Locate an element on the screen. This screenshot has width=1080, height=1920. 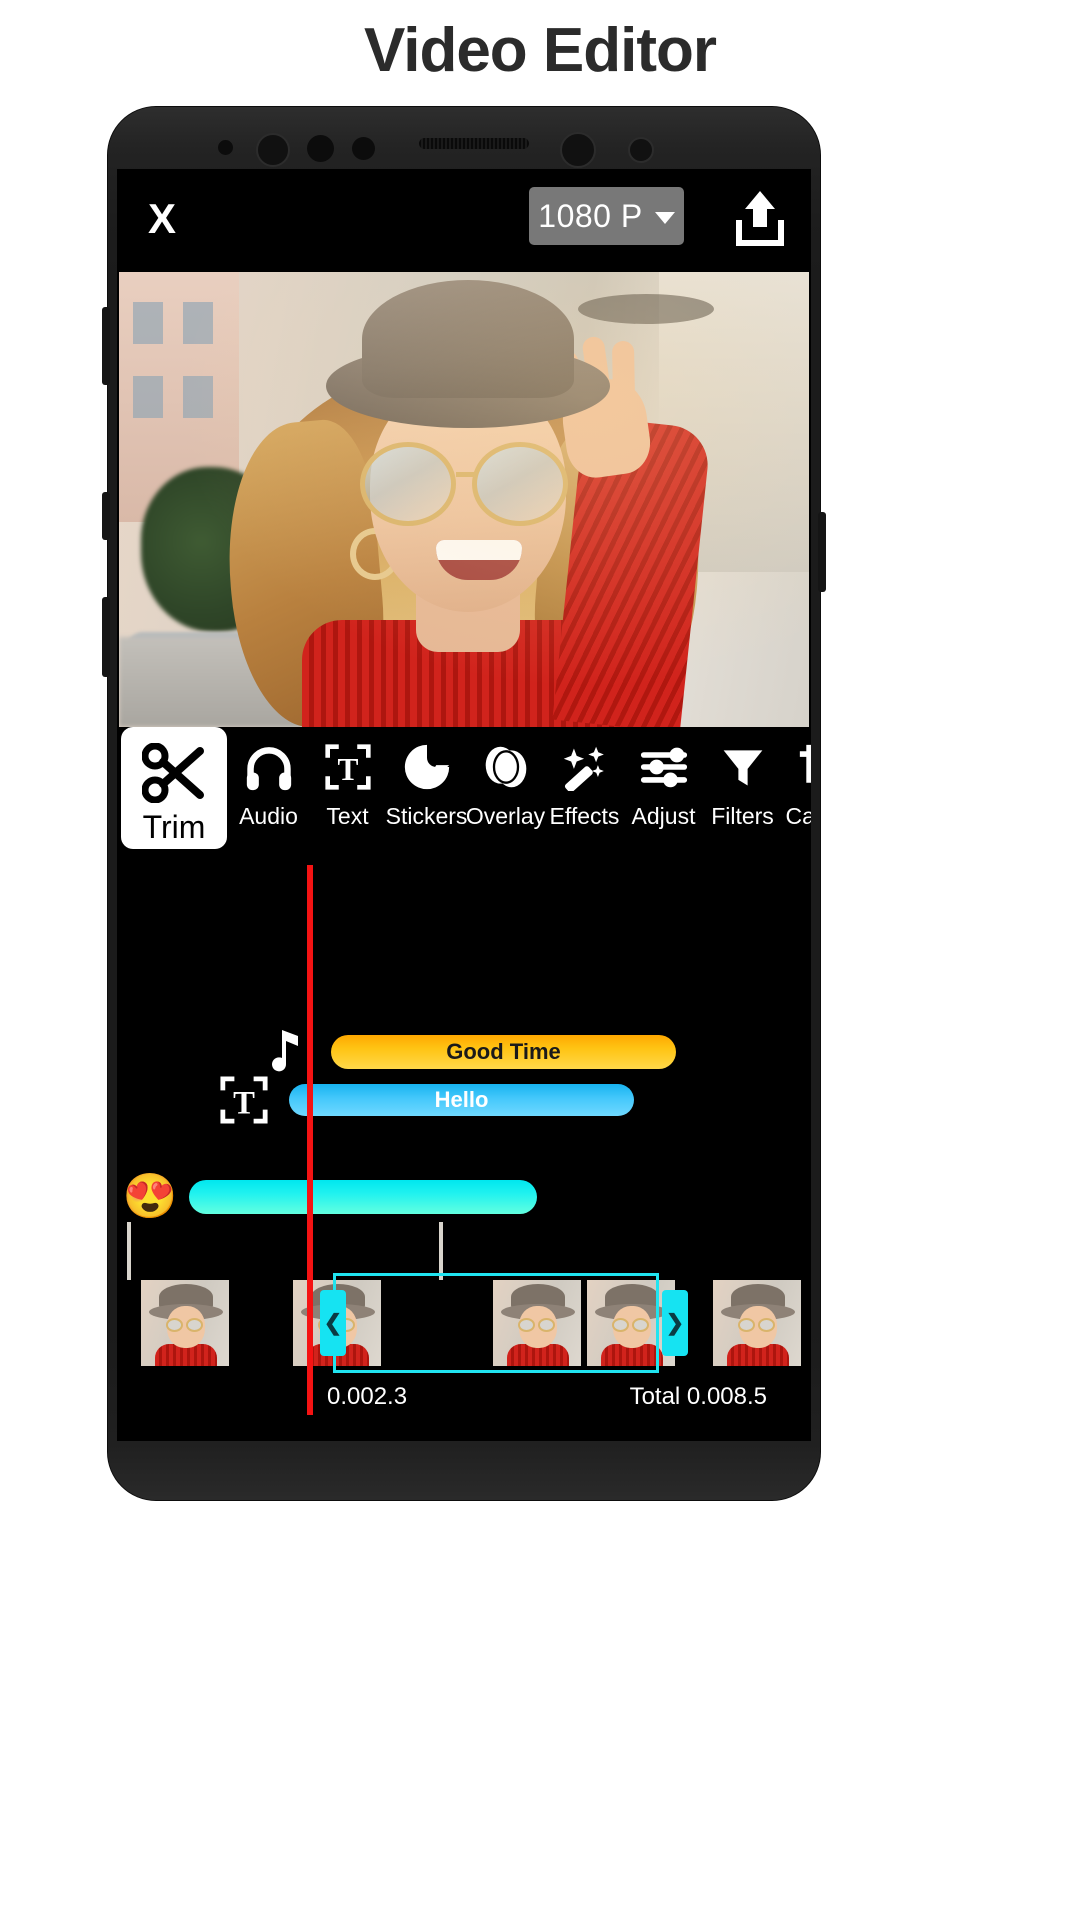
tool-overlay: Overlay is located at coordinates (505, 788).